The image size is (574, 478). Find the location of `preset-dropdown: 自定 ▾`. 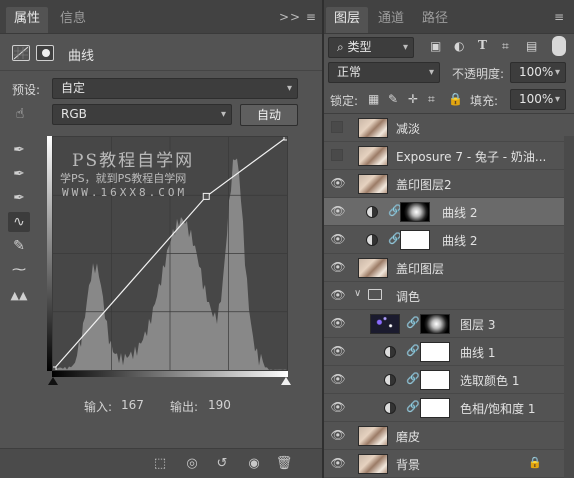

preset-dropdown: 自定 ▾ is located at coordinates (175, 88).